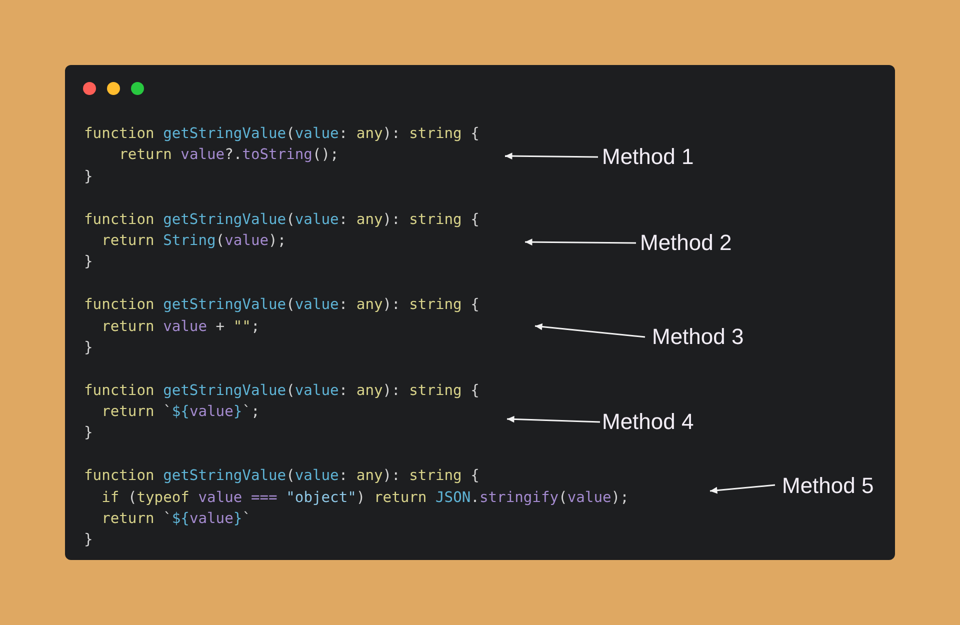 Image resolution: width=960 pixels, height=625 pixels. I want to click on annotation-label: Method 1, so click(648, 157).